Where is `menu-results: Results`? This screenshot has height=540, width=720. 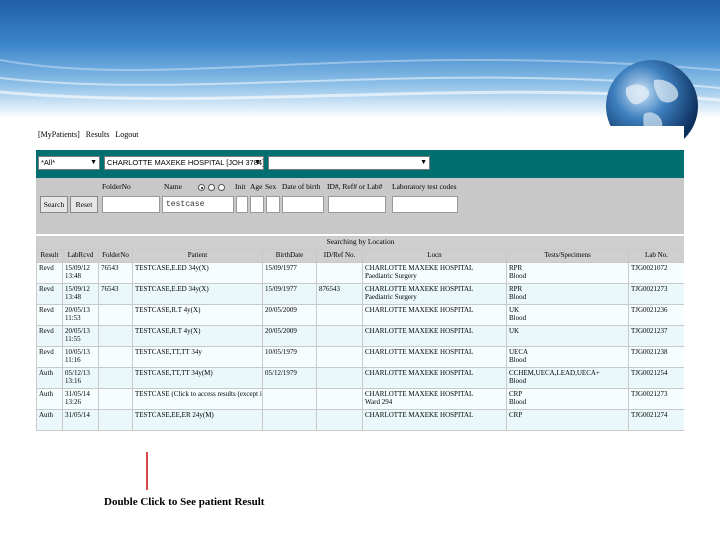
menu-results: Results is located at coordinates (98, 134).